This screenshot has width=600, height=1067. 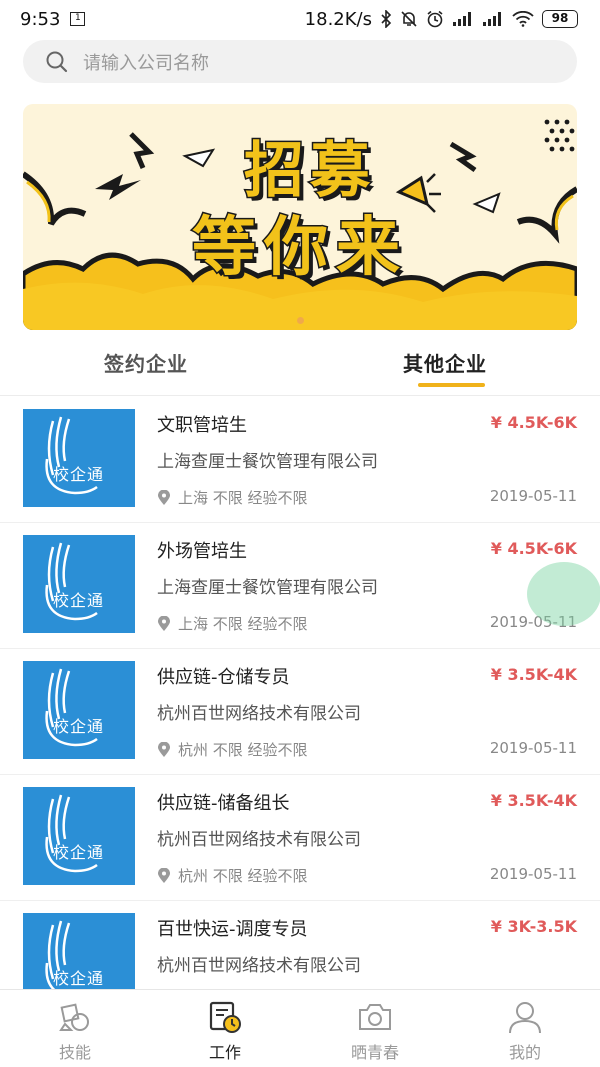 What do you see at coordinates (375, 1017) in the screenshot?
I see `camera-icon` at bounding box center [375, 1017].